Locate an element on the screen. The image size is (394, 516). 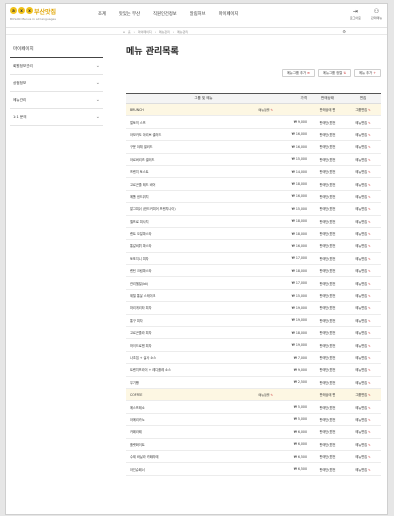
nav-item: 맛있는 부산 is located at coordinates (129, 14).